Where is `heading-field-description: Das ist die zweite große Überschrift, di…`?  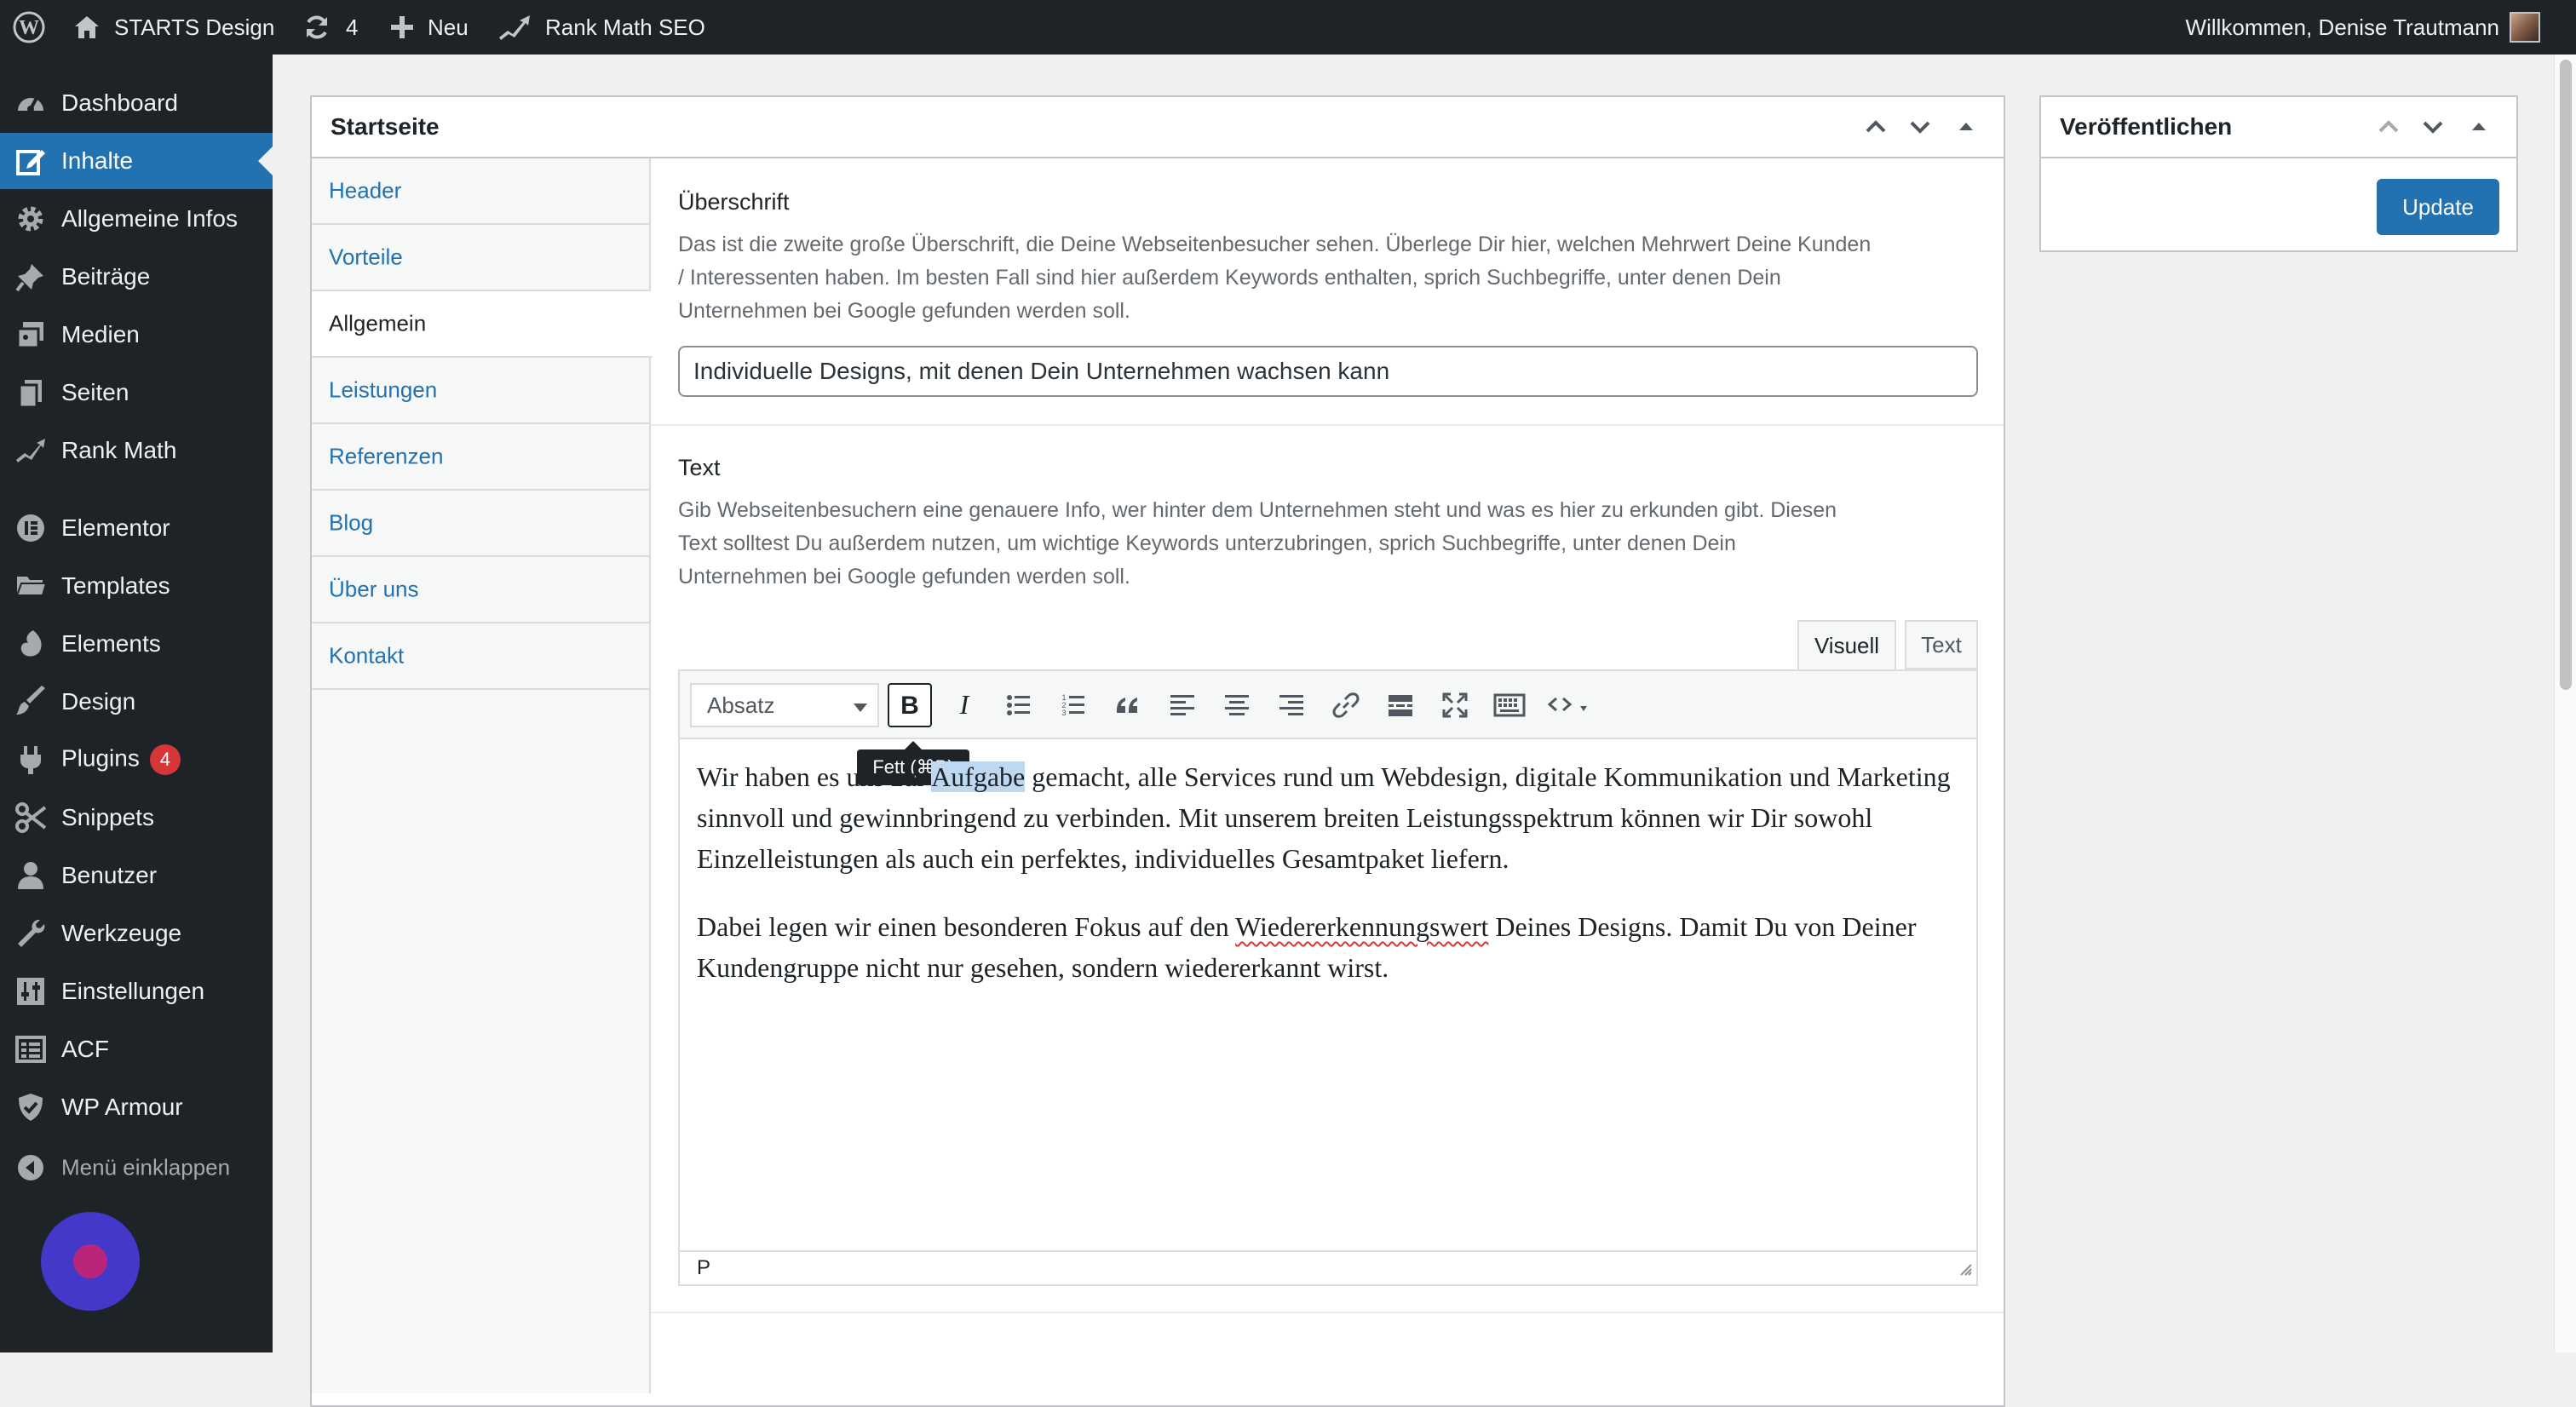
heading-field-description: Das ist die zweite große Überschrift, di… is located at coordinates (1334, 278).